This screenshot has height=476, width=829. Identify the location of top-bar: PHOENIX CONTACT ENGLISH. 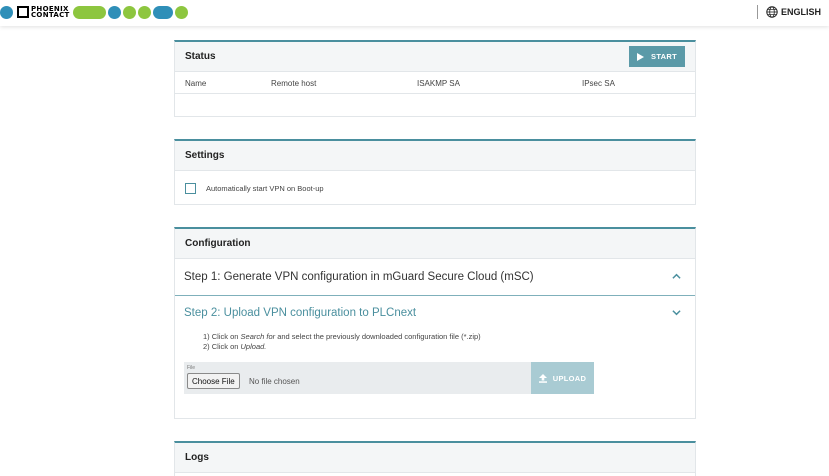
(414, 13).